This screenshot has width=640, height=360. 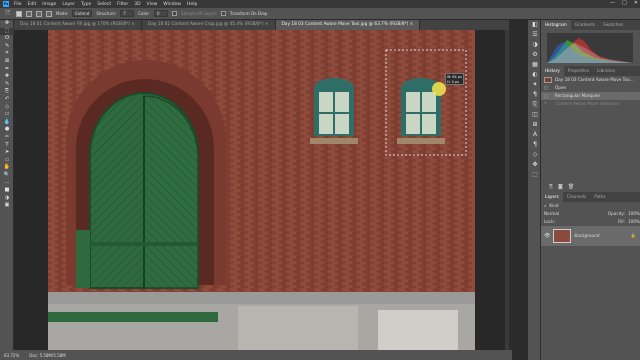 I want to click on panel-shortcut-4-icon: ▦, so click(x=535, y=65).